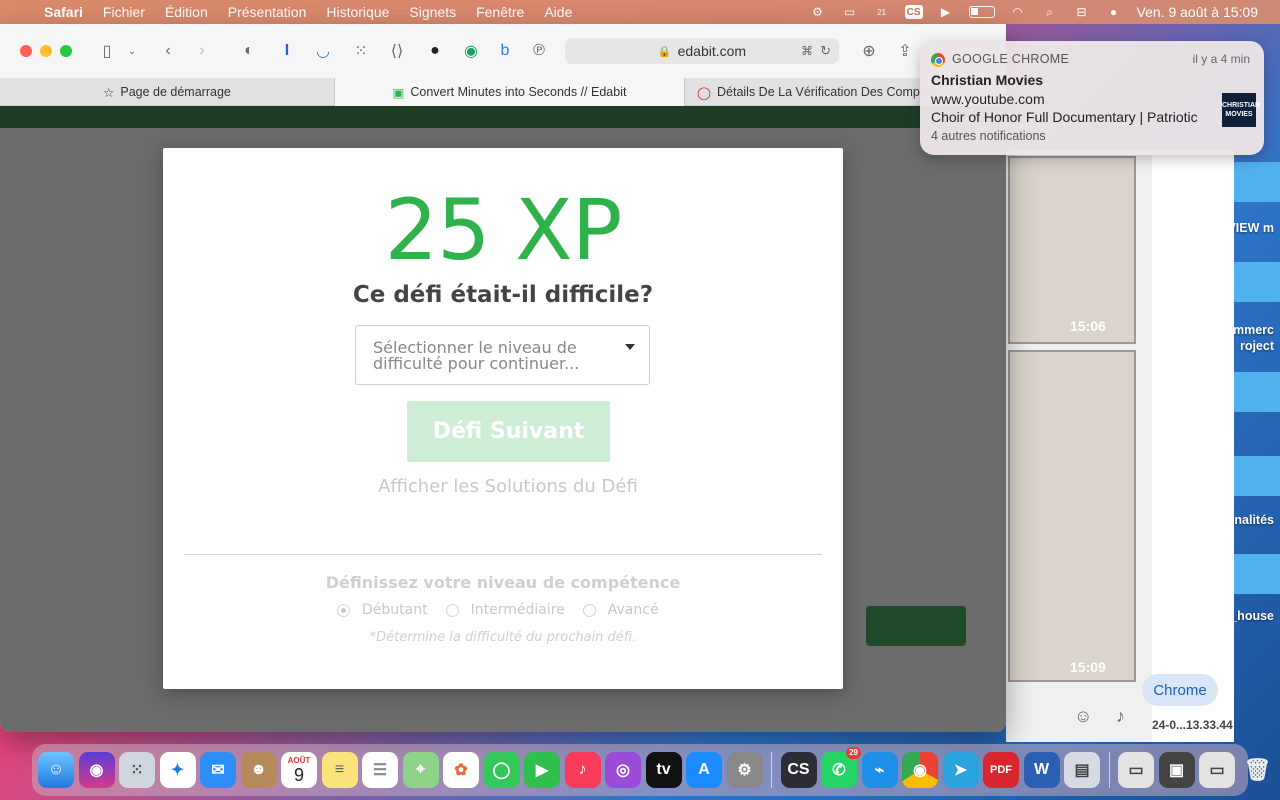 This screenshot has width=1280, height=800. What do you see at coordinates (825, 51) in the screenshot?
I see `reload-icon: ↻` at bounding box center [825, 51].